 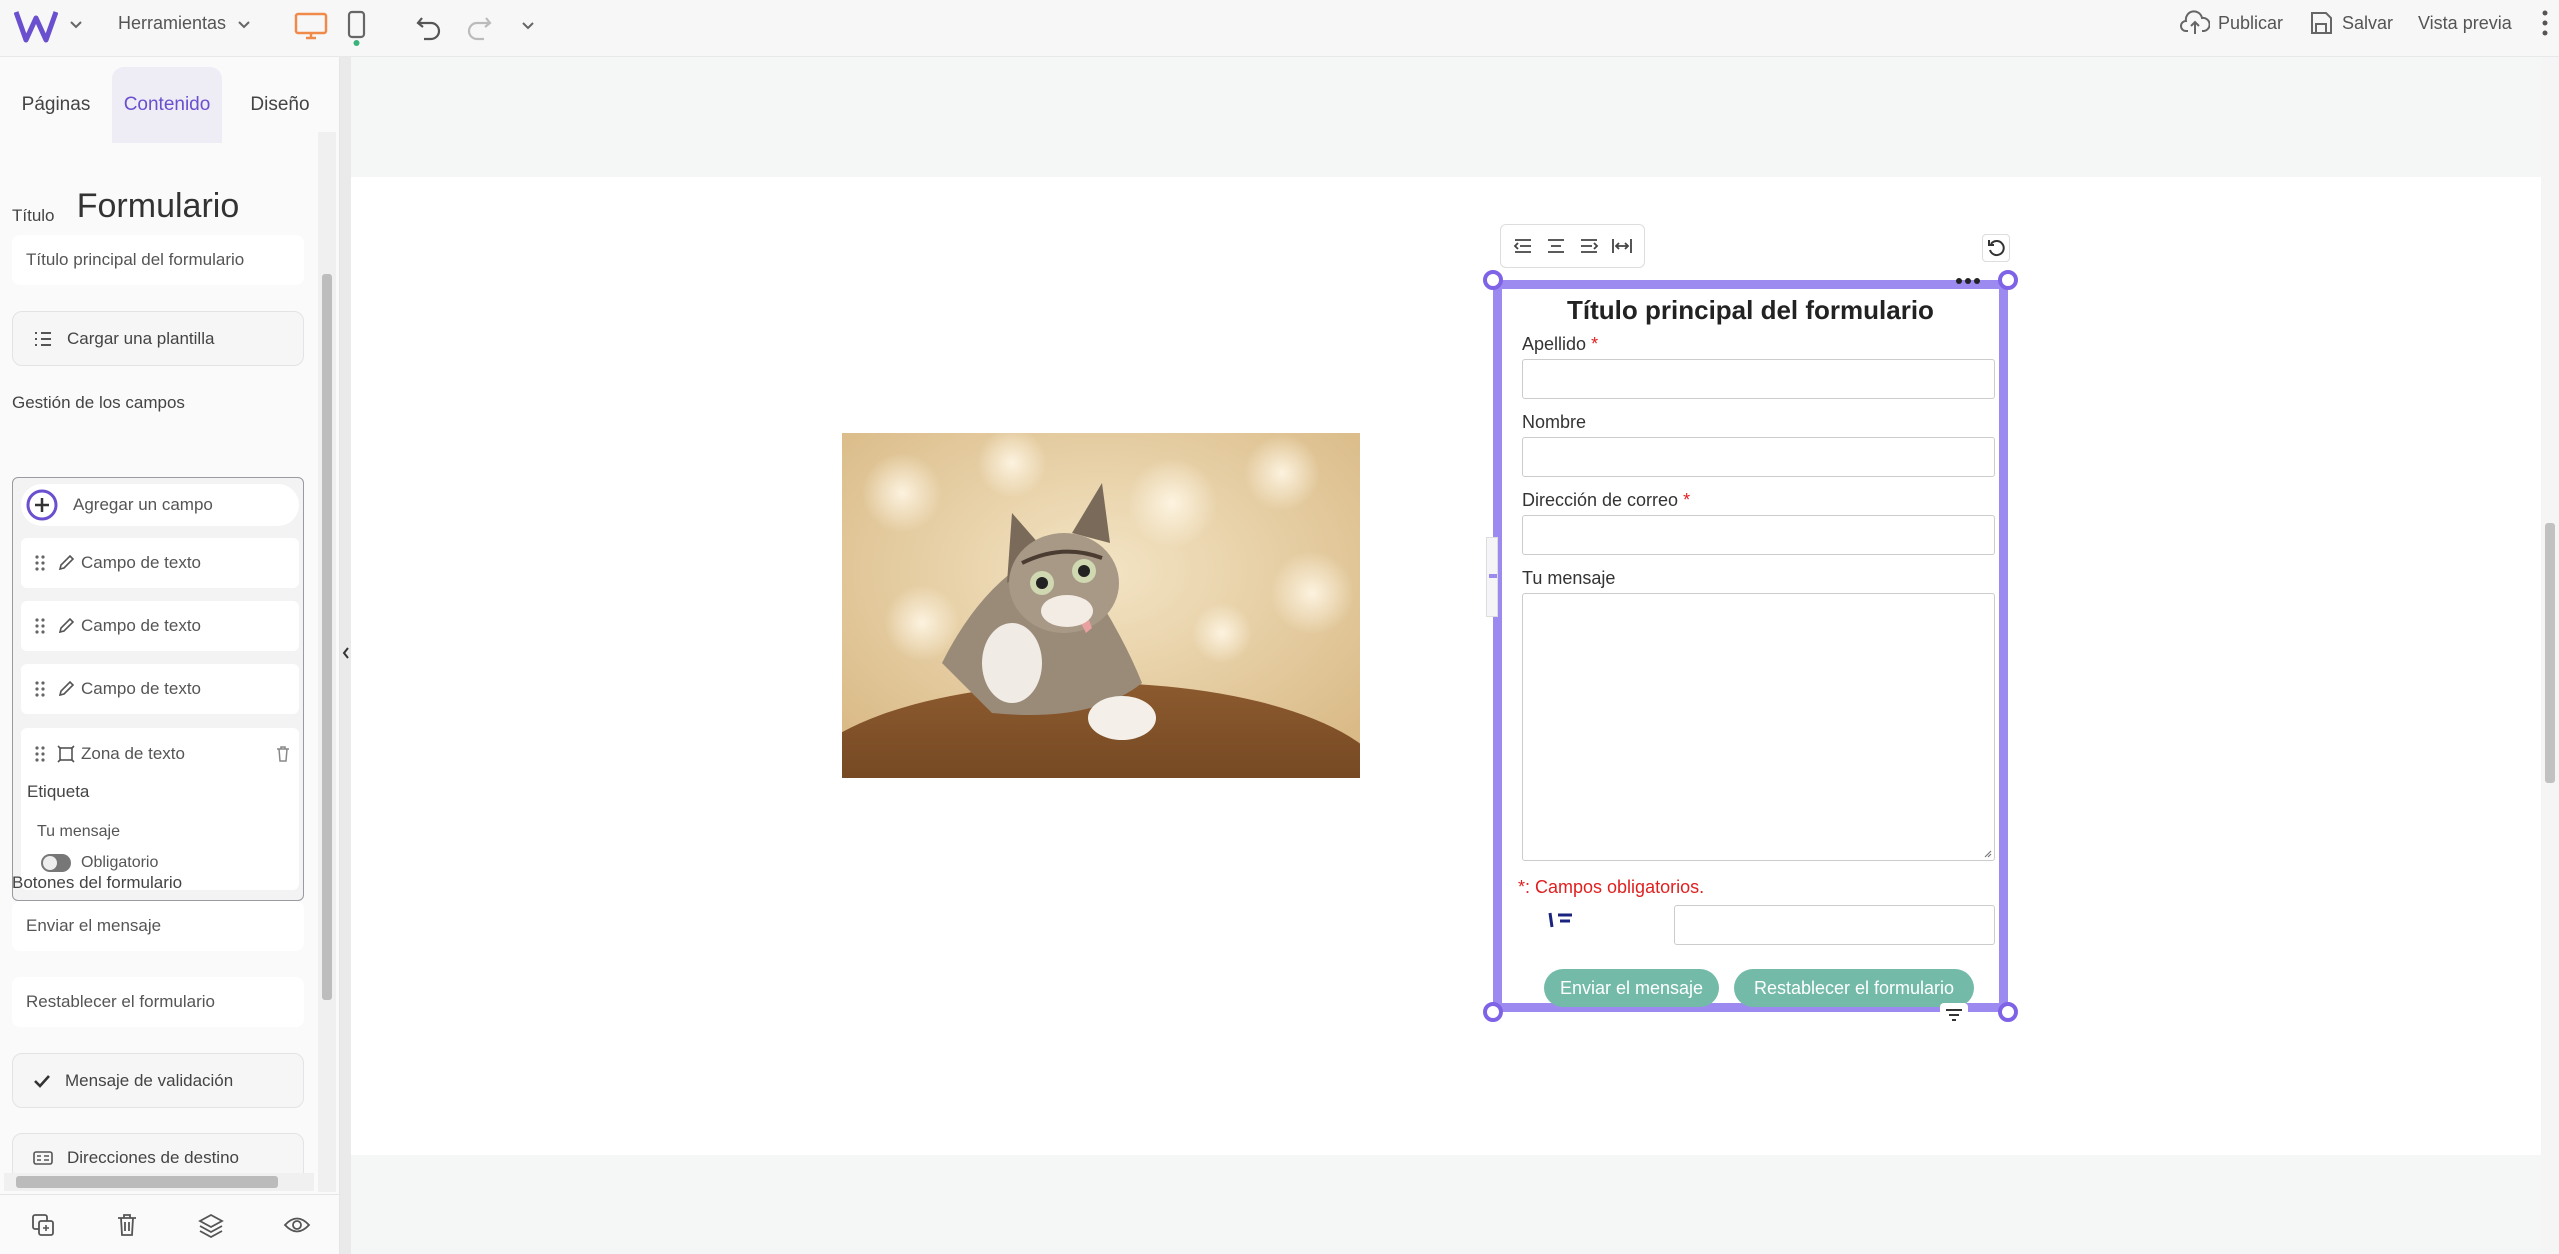 What do you see at coordinates (1589, 246) in the screenshot?
I see `align-right-icon` at bounding box center [1589, 246].